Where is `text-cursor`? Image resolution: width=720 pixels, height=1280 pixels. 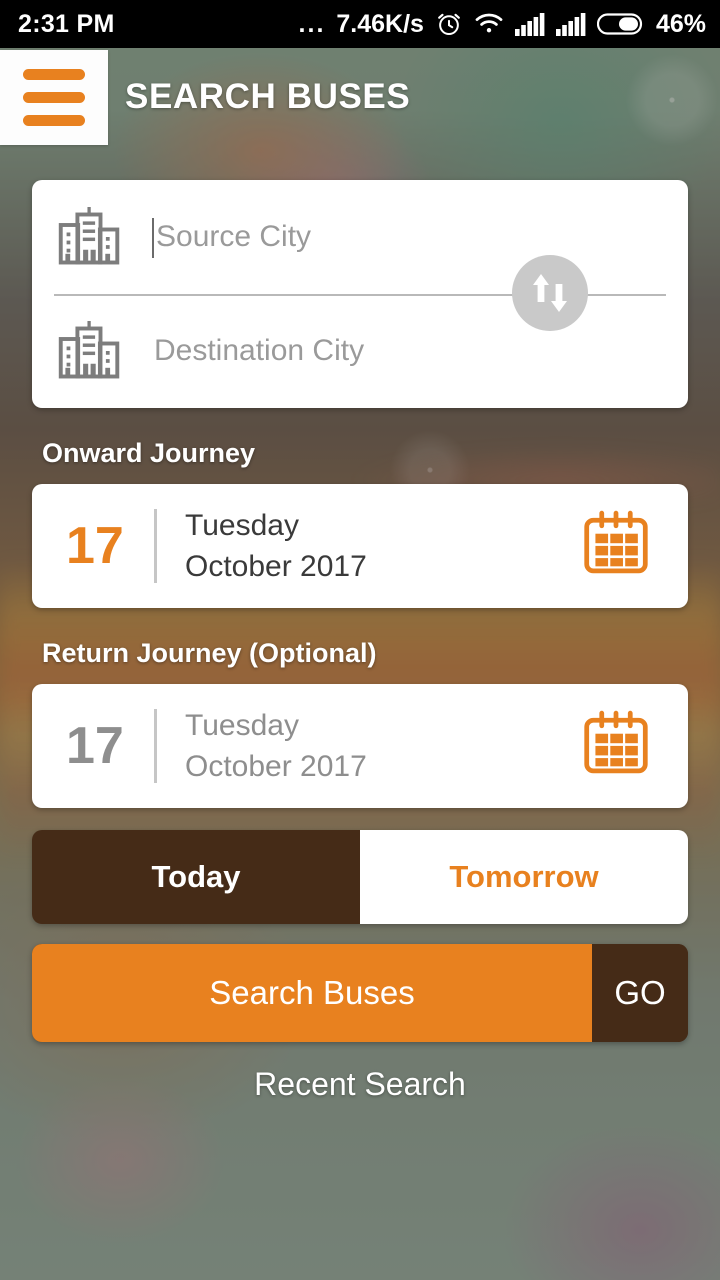
text-cursor is located at coordinates (153, 238).